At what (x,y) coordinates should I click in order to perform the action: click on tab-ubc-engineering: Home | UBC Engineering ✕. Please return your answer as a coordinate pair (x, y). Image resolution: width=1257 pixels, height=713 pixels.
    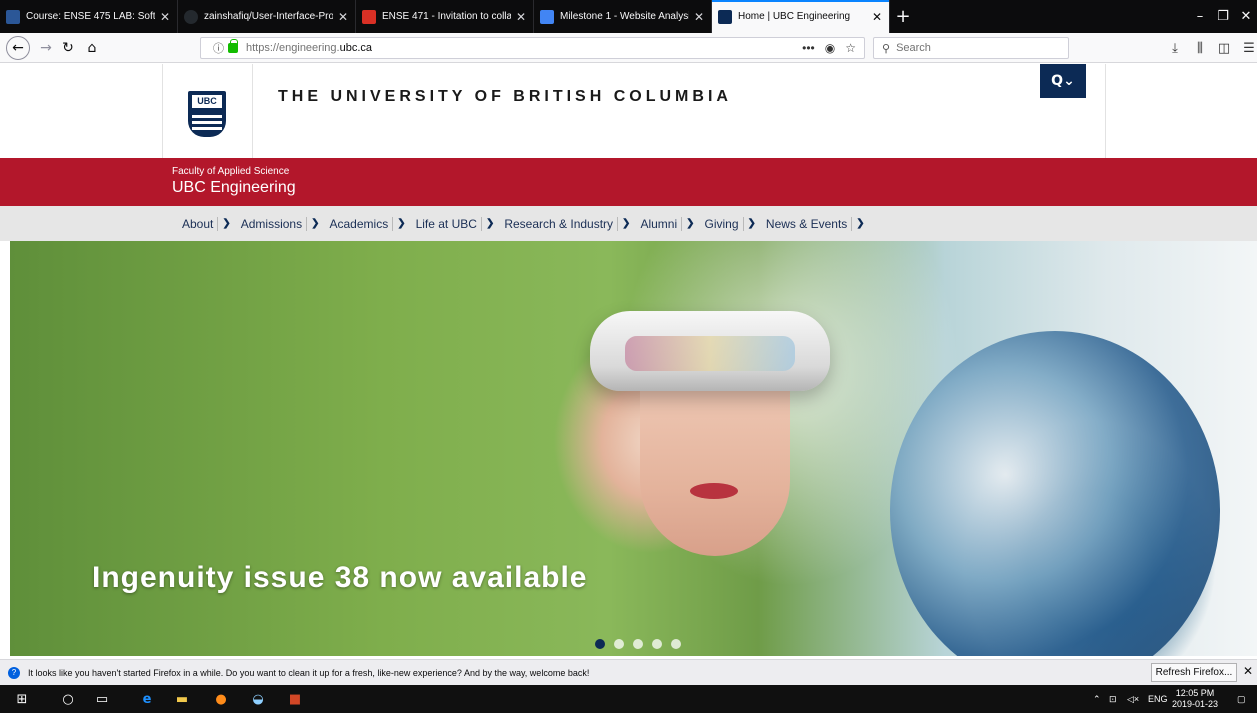
    Looking at the image, I should click on (801, 16).